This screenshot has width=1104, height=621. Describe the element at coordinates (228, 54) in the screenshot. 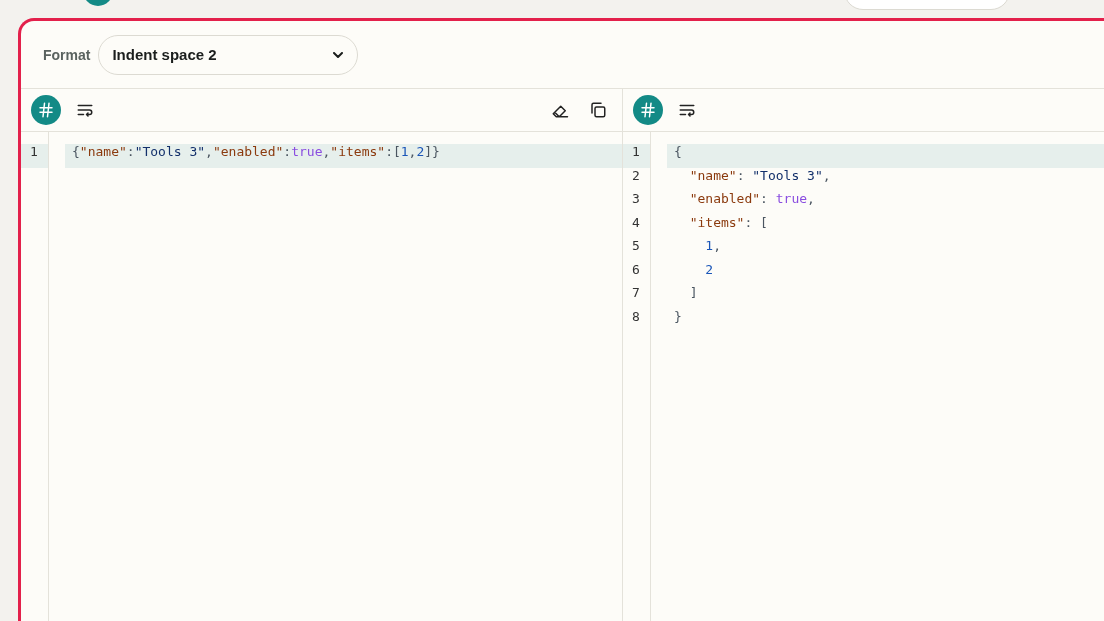

I see `format-select: Indent space 2` at that location.